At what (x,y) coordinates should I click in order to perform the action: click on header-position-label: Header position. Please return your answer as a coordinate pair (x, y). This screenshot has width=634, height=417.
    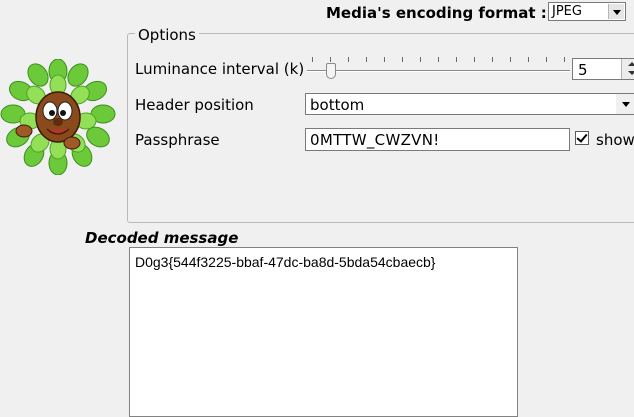
    Looking at the image, I should click on (194, 105).